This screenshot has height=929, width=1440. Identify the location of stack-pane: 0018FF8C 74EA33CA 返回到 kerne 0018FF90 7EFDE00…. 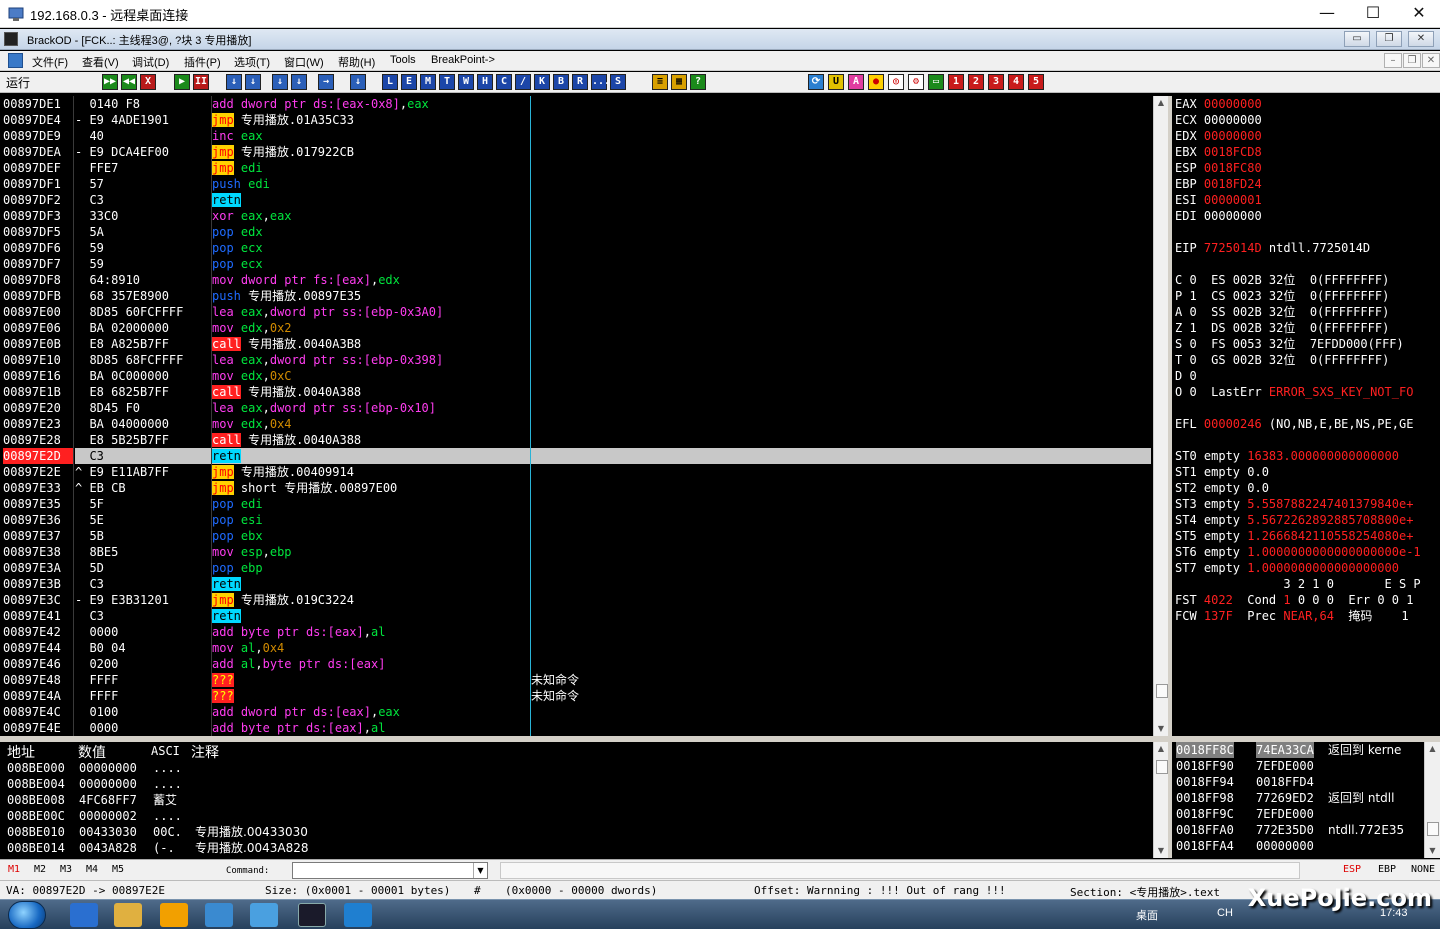
(1298, 800).